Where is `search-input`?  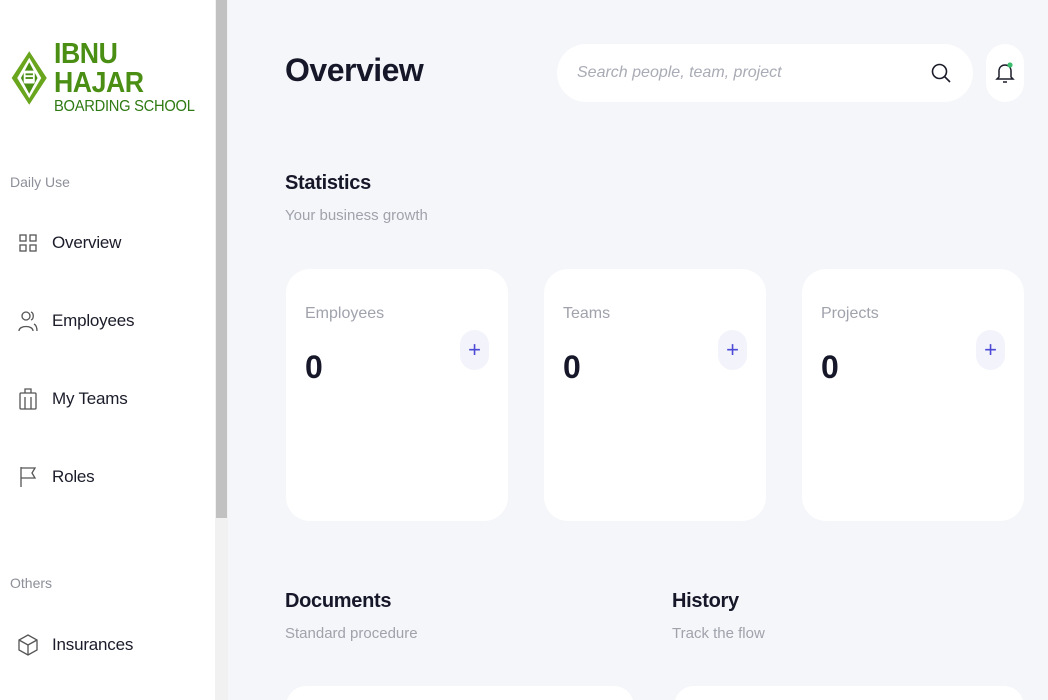
search-input is located at coordinates (753, 73).